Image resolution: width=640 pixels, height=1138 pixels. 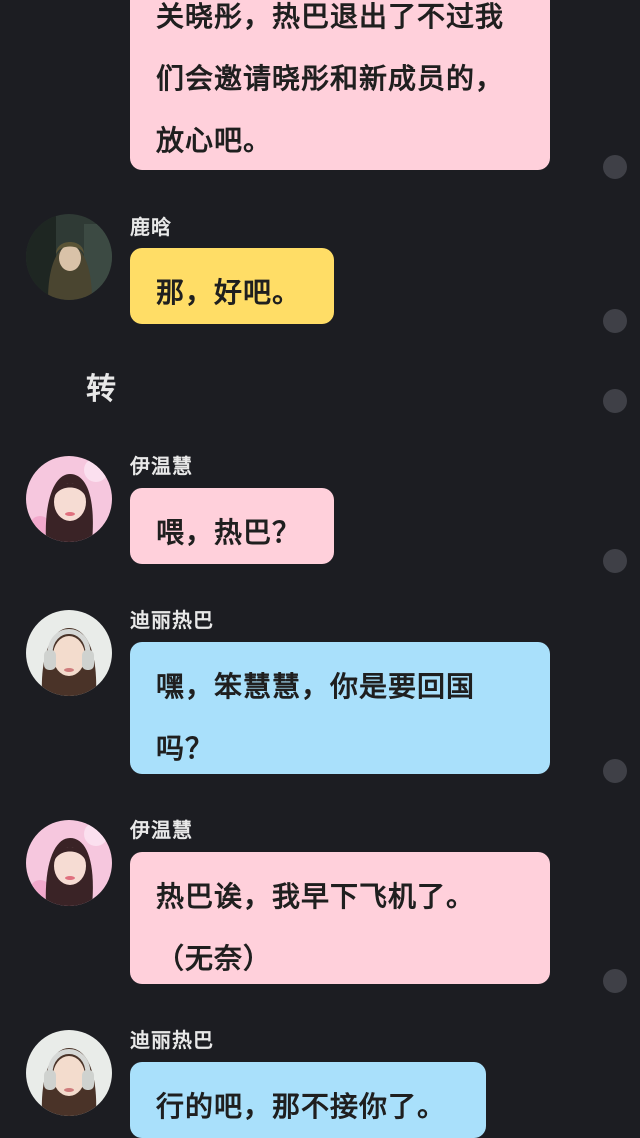 What do you see at coordinates (340, 708) in the screenshot?
I see `chat-bubble: 嘿，笨慧慧，你是要回国 吗？` at bounding box center [340, 708].